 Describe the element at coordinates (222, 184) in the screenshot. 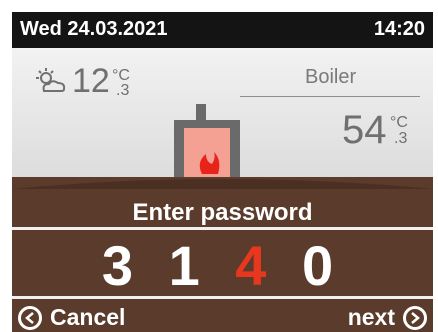

I see `dialog-curve` at that location.